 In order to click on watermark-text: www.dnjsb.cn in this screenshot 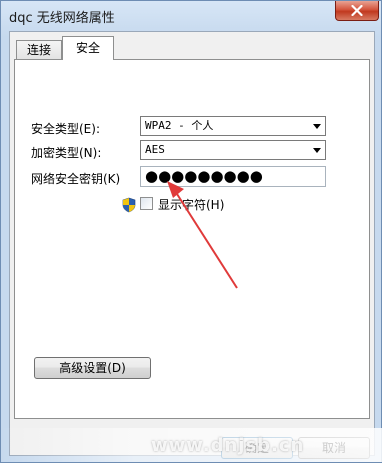, I will do `click(228, 445)`.